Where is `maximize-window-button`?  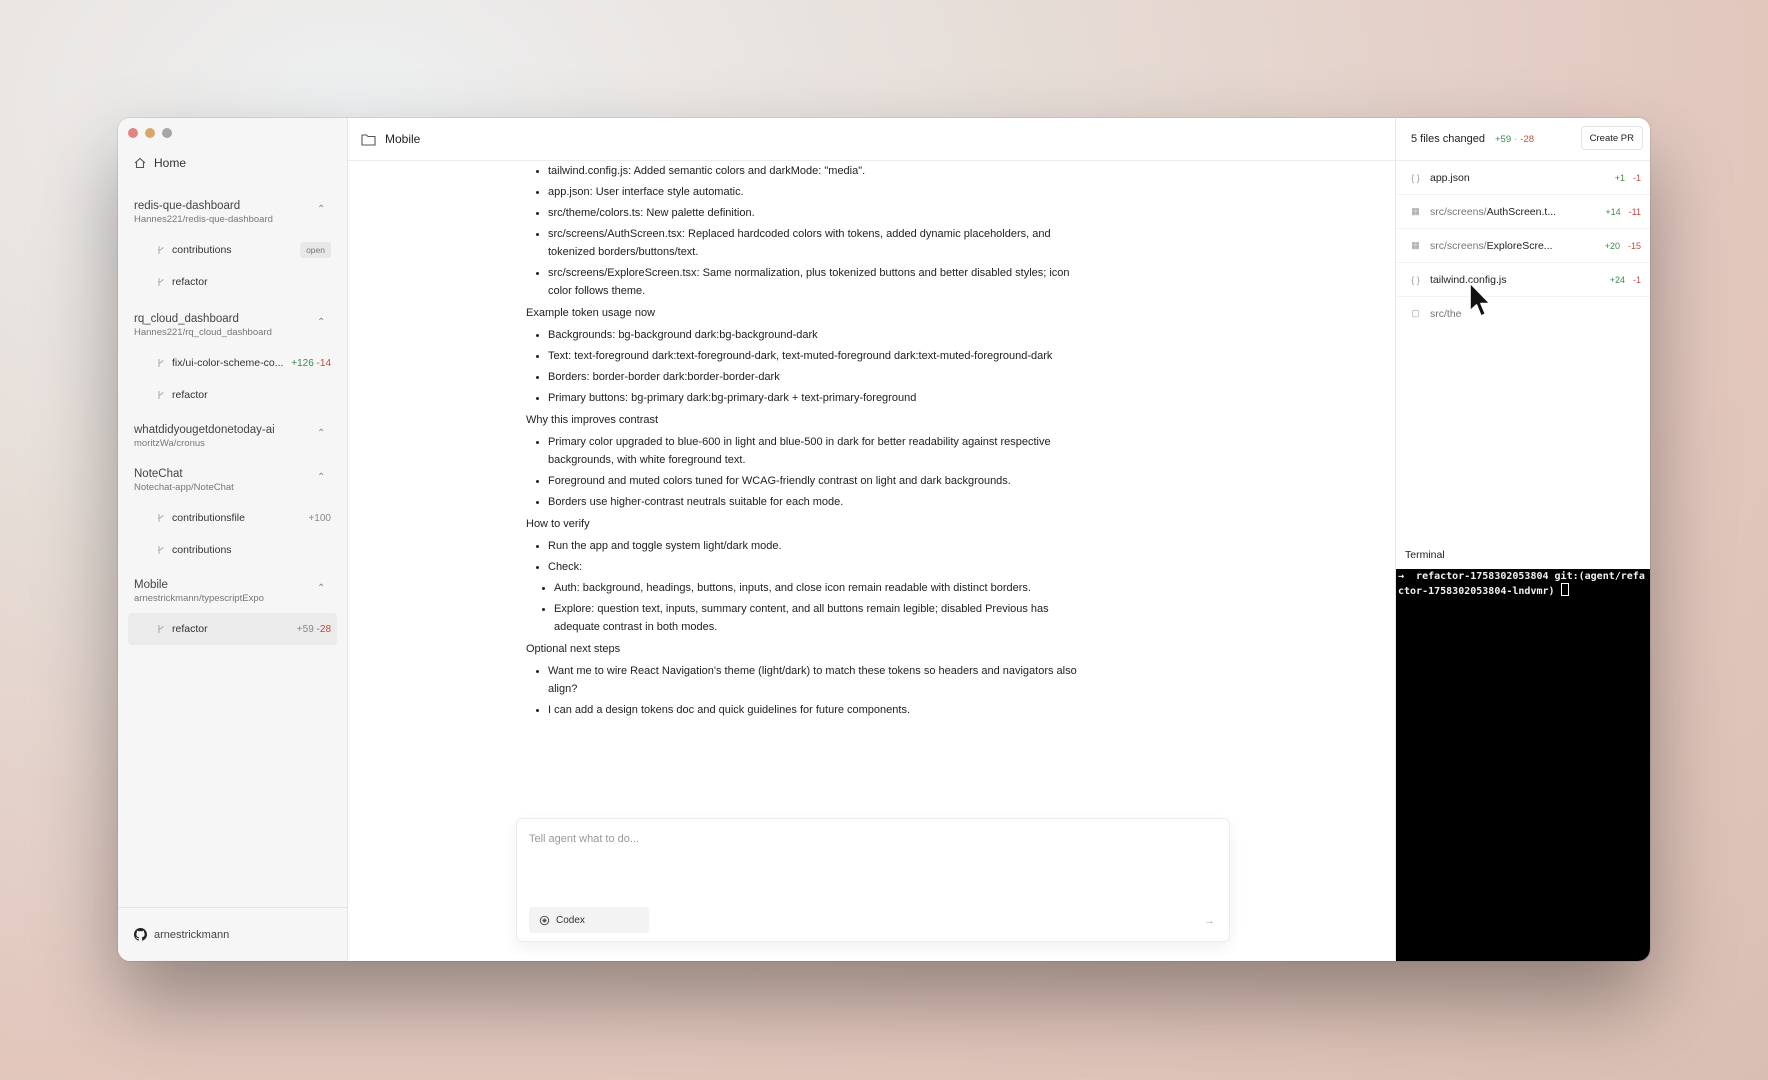 maximize-window-button is located at coordinates (167, 133).